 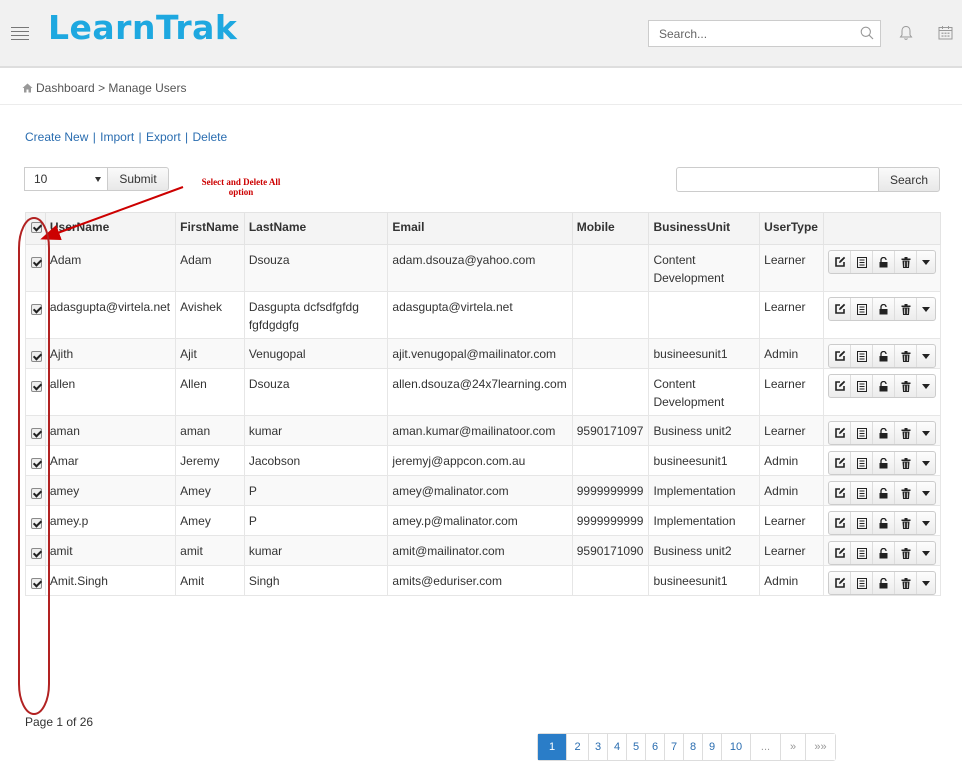 I want to click on search-button: Search, so click(x=909, y=179).